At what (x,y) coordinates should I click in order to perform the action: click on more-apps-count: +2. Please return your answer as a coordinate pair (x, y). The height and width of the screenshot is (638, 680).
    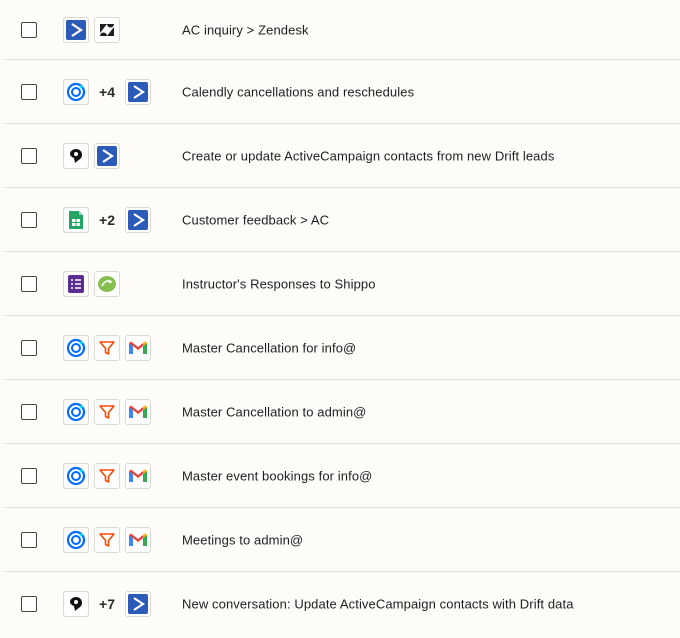
    Looking at the image, I should click on (107, 220).